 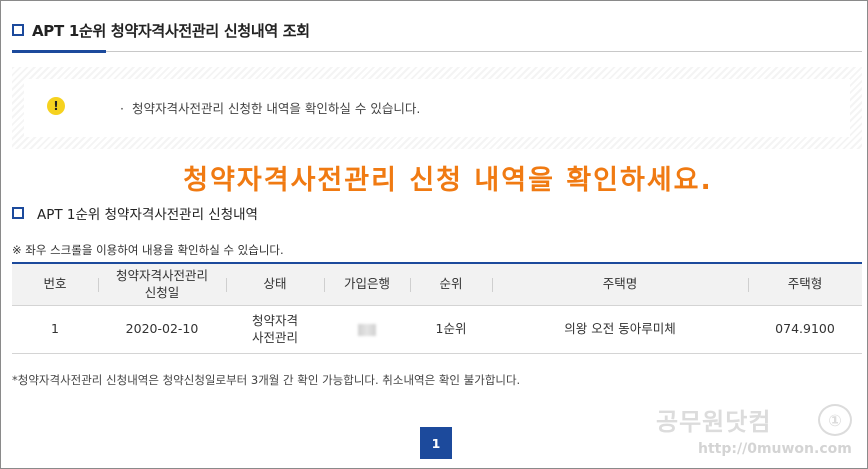 I want to click on header-no: 번호, so click(x=55, y=284).